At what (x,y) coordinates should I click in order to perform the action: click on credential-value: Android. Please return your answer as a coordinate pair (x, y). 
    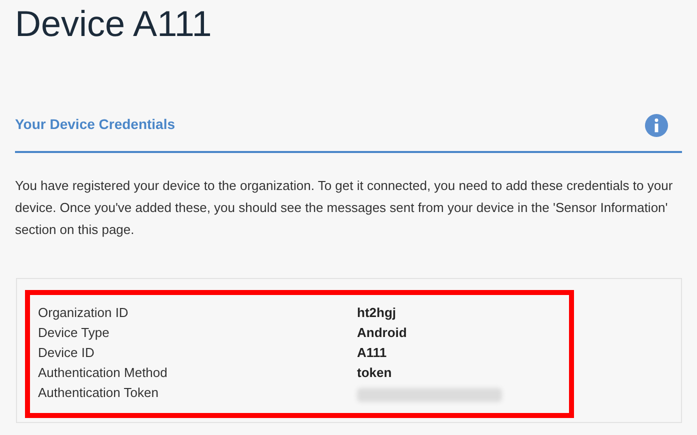
    Looking at the image, I should click on (382, 333).